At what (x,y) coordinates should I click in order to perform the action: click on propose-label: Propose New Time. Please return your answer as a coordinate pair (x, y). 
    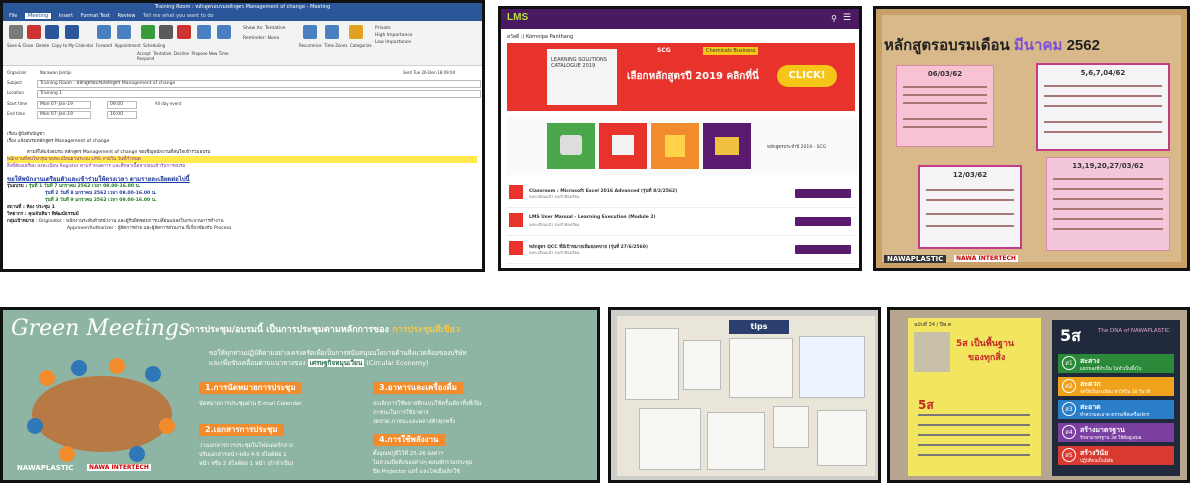
    Looking at the image, I should click on (210, 53).